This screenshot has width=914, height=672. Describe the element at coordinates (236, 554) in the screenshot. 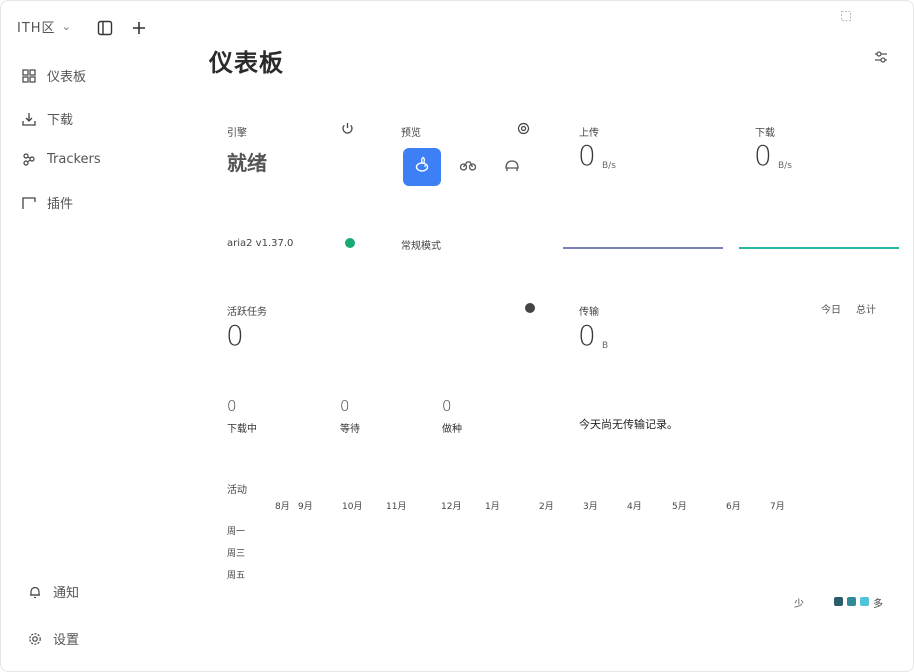

I see `weekday-label: 周三` at that location.